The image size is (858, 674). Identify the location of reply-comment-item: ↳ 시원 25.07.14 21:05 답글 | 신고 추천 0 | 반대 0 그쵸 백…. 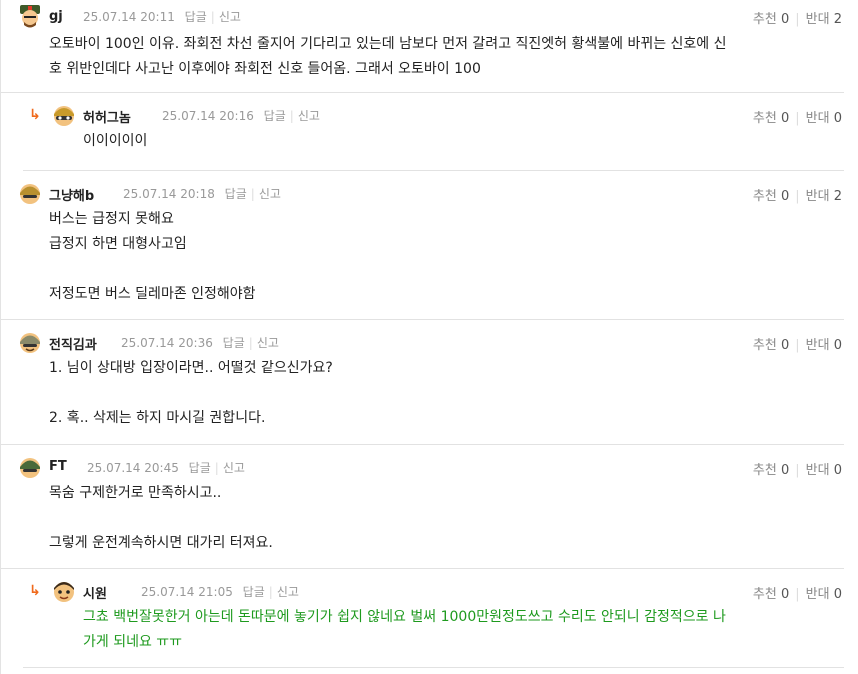
(433, 618).